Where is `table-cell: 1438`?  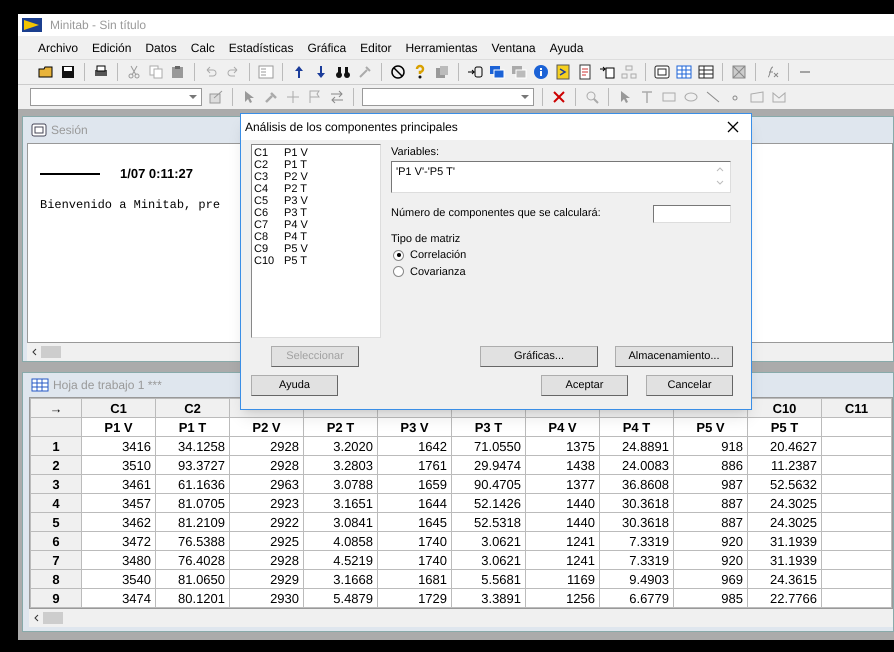
table-cell: 1438 is located at coordinates (563, 465).